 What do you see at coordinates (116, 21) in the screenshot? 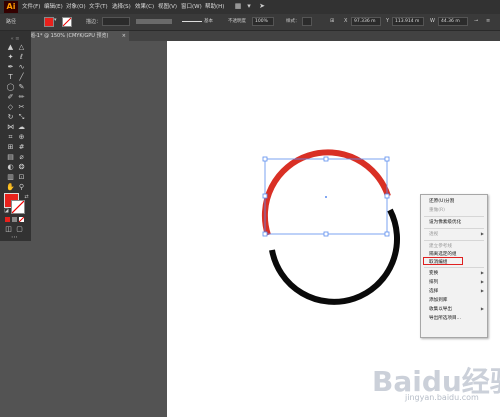
I see `stroke-weight-field` at bounding box center [116, 21].